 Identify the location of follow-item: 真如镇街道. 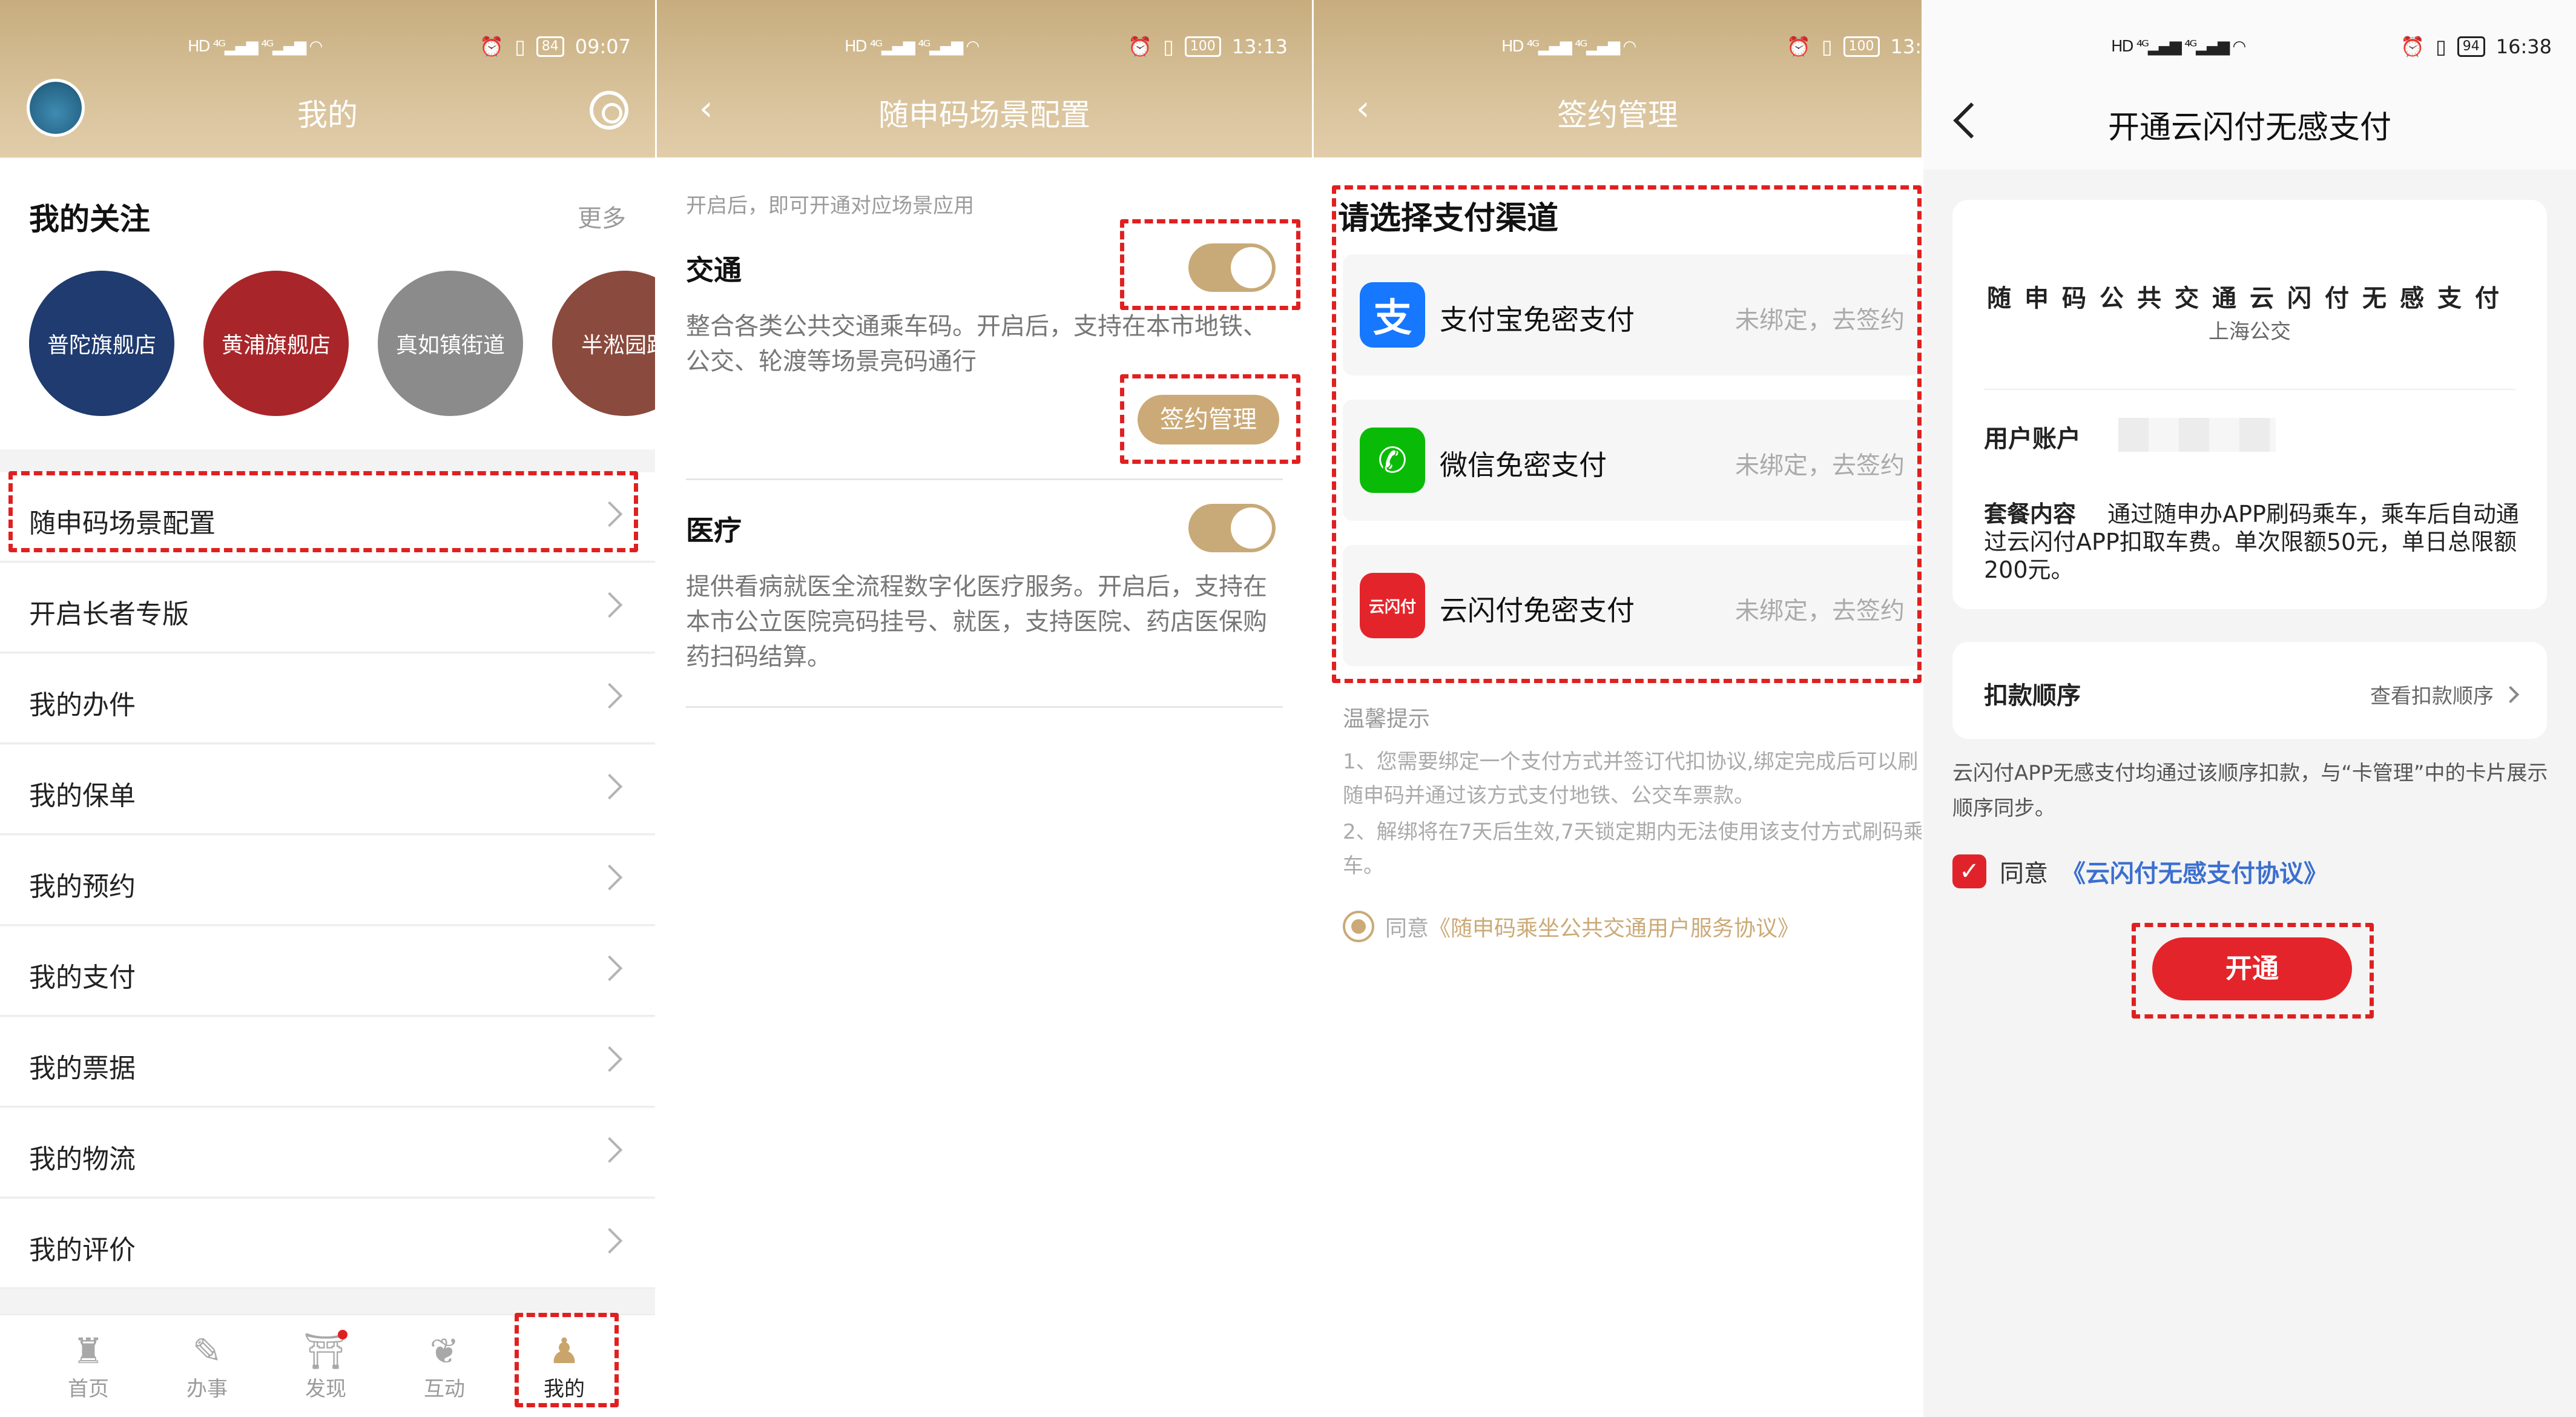
(450, 343).